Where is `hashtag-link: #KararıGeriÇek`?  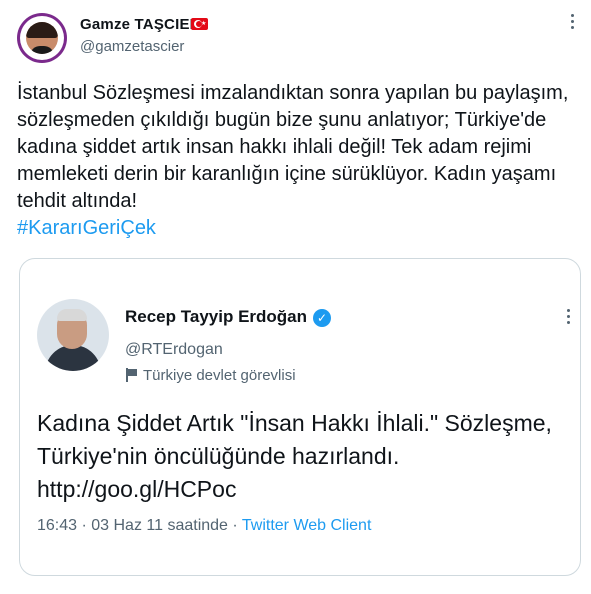
hashtag-link: #KararıGeriÇek is located at coordinates (86, 228).